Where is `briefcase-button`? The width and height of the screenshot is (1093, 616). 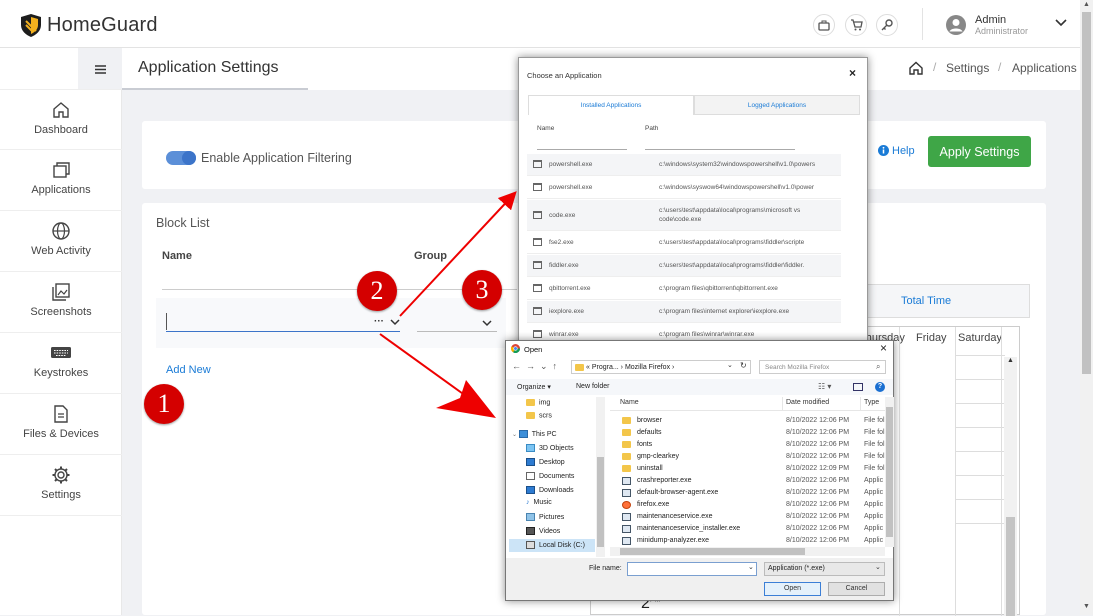 briefcase-button is located at coordinates (824, 25).